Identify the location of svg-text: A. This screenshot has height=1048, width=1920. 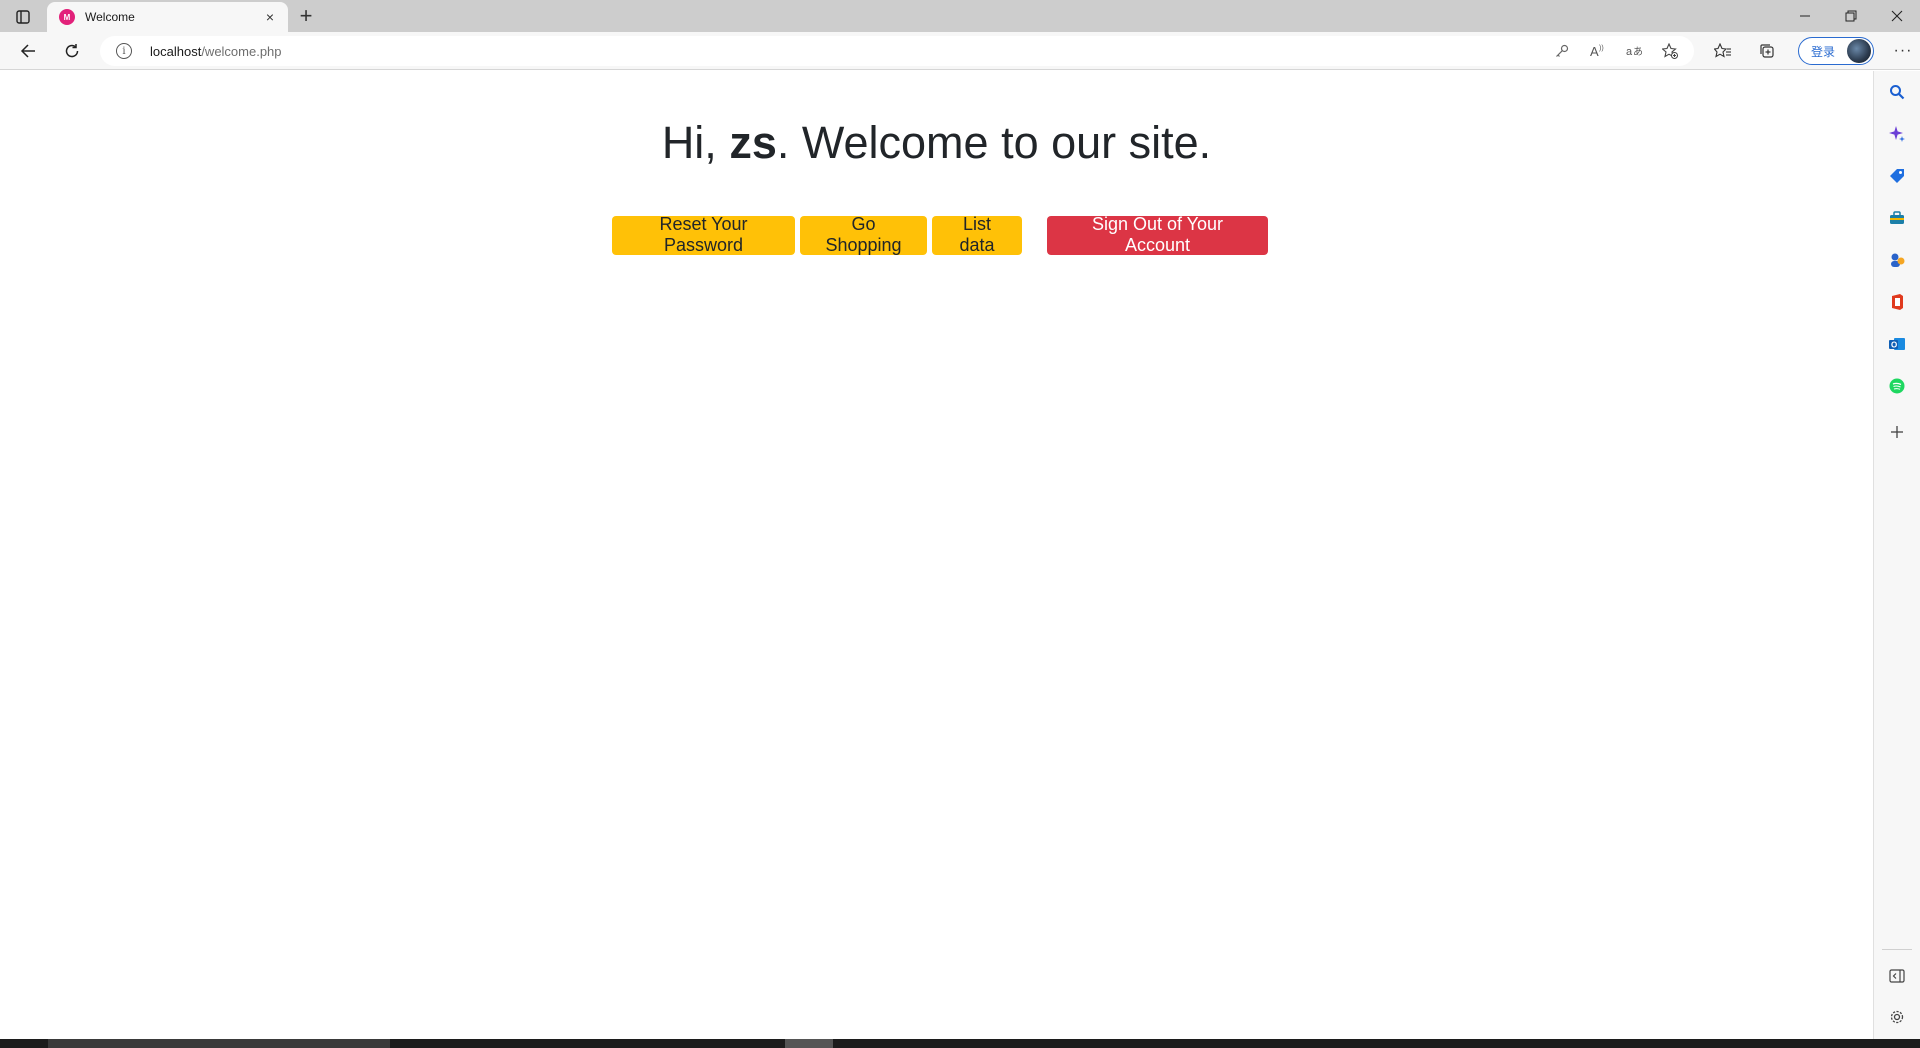
(1594, 51).